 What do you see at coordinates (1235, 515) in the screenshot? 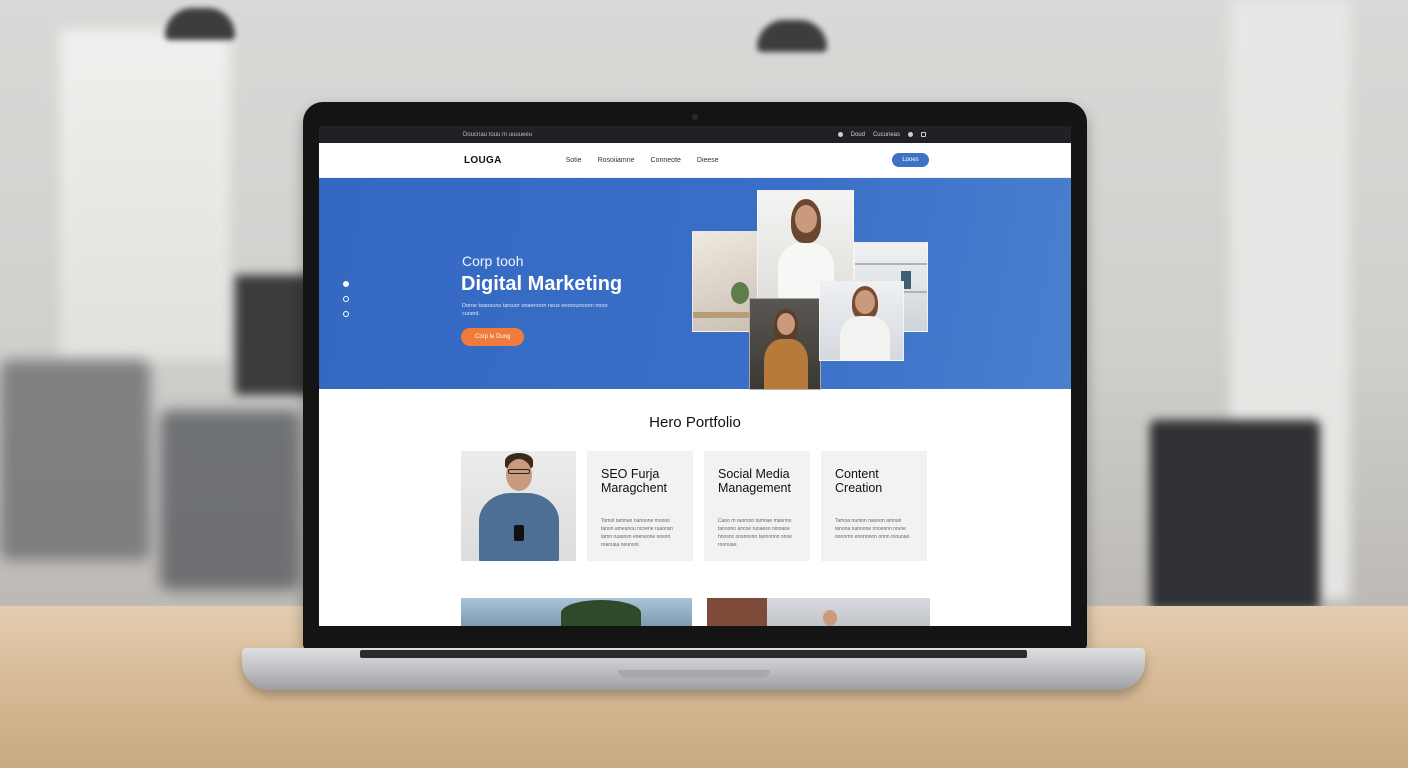
I see `background-cabinet` at bounding box center [1235, 515].